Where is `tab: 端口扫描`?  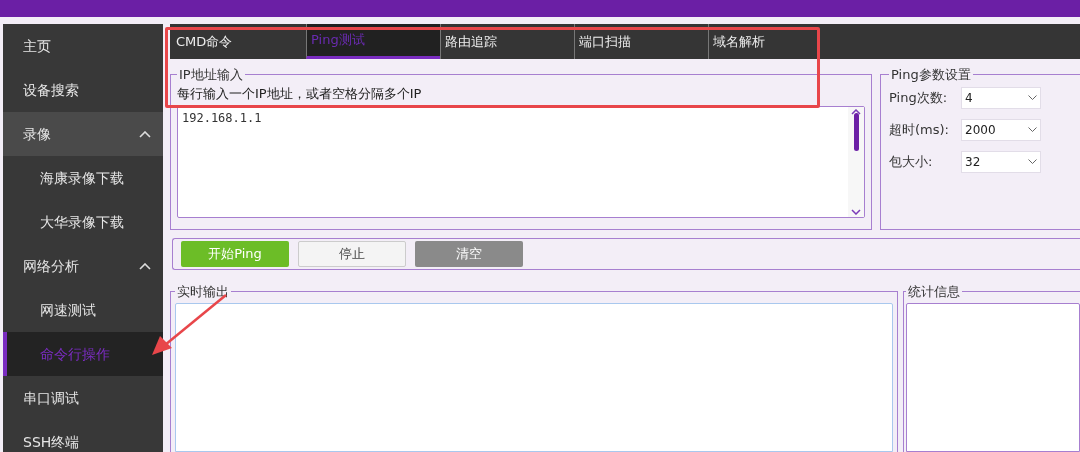
tab: 端口扫描 is located at coordinates (641, 41).